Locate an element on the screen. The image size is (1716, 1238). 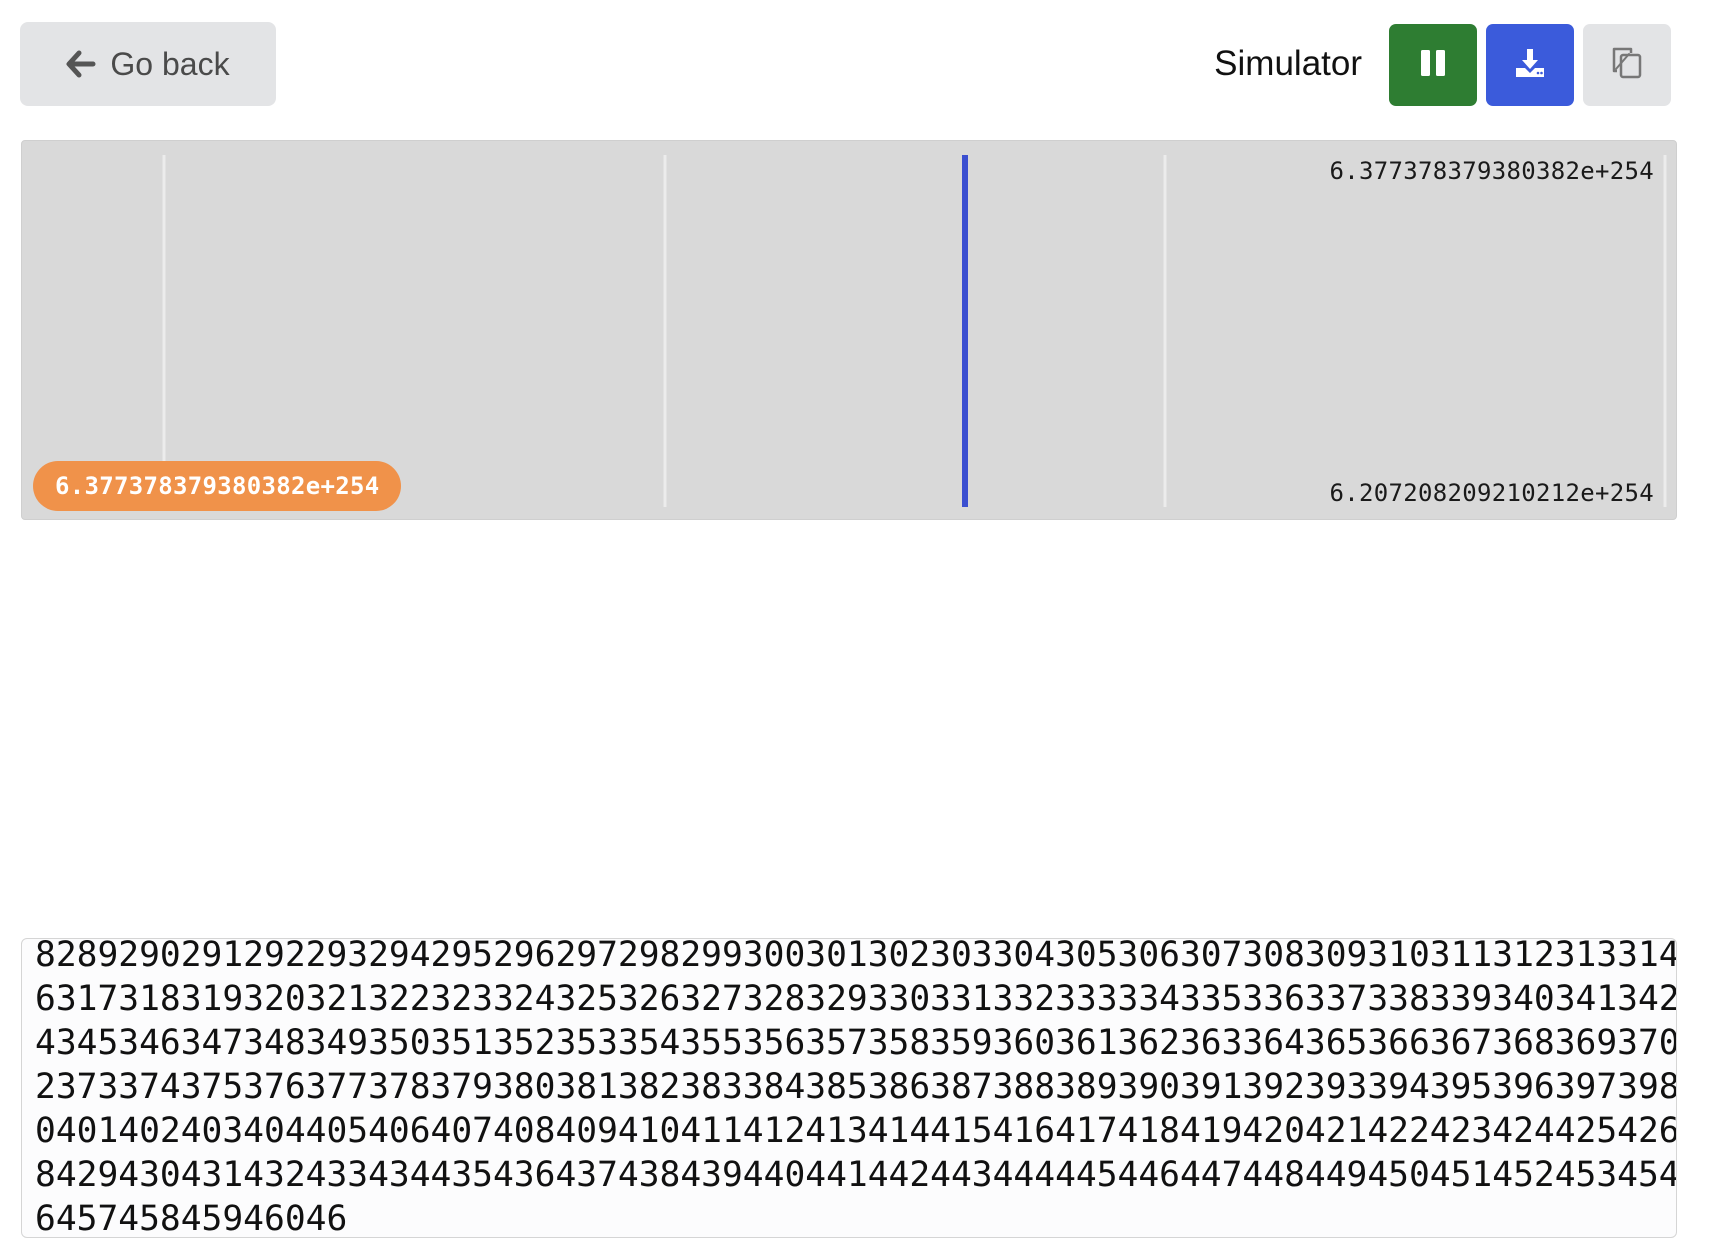
simulator-title: Simulator is located at coordinates (1288, 63).